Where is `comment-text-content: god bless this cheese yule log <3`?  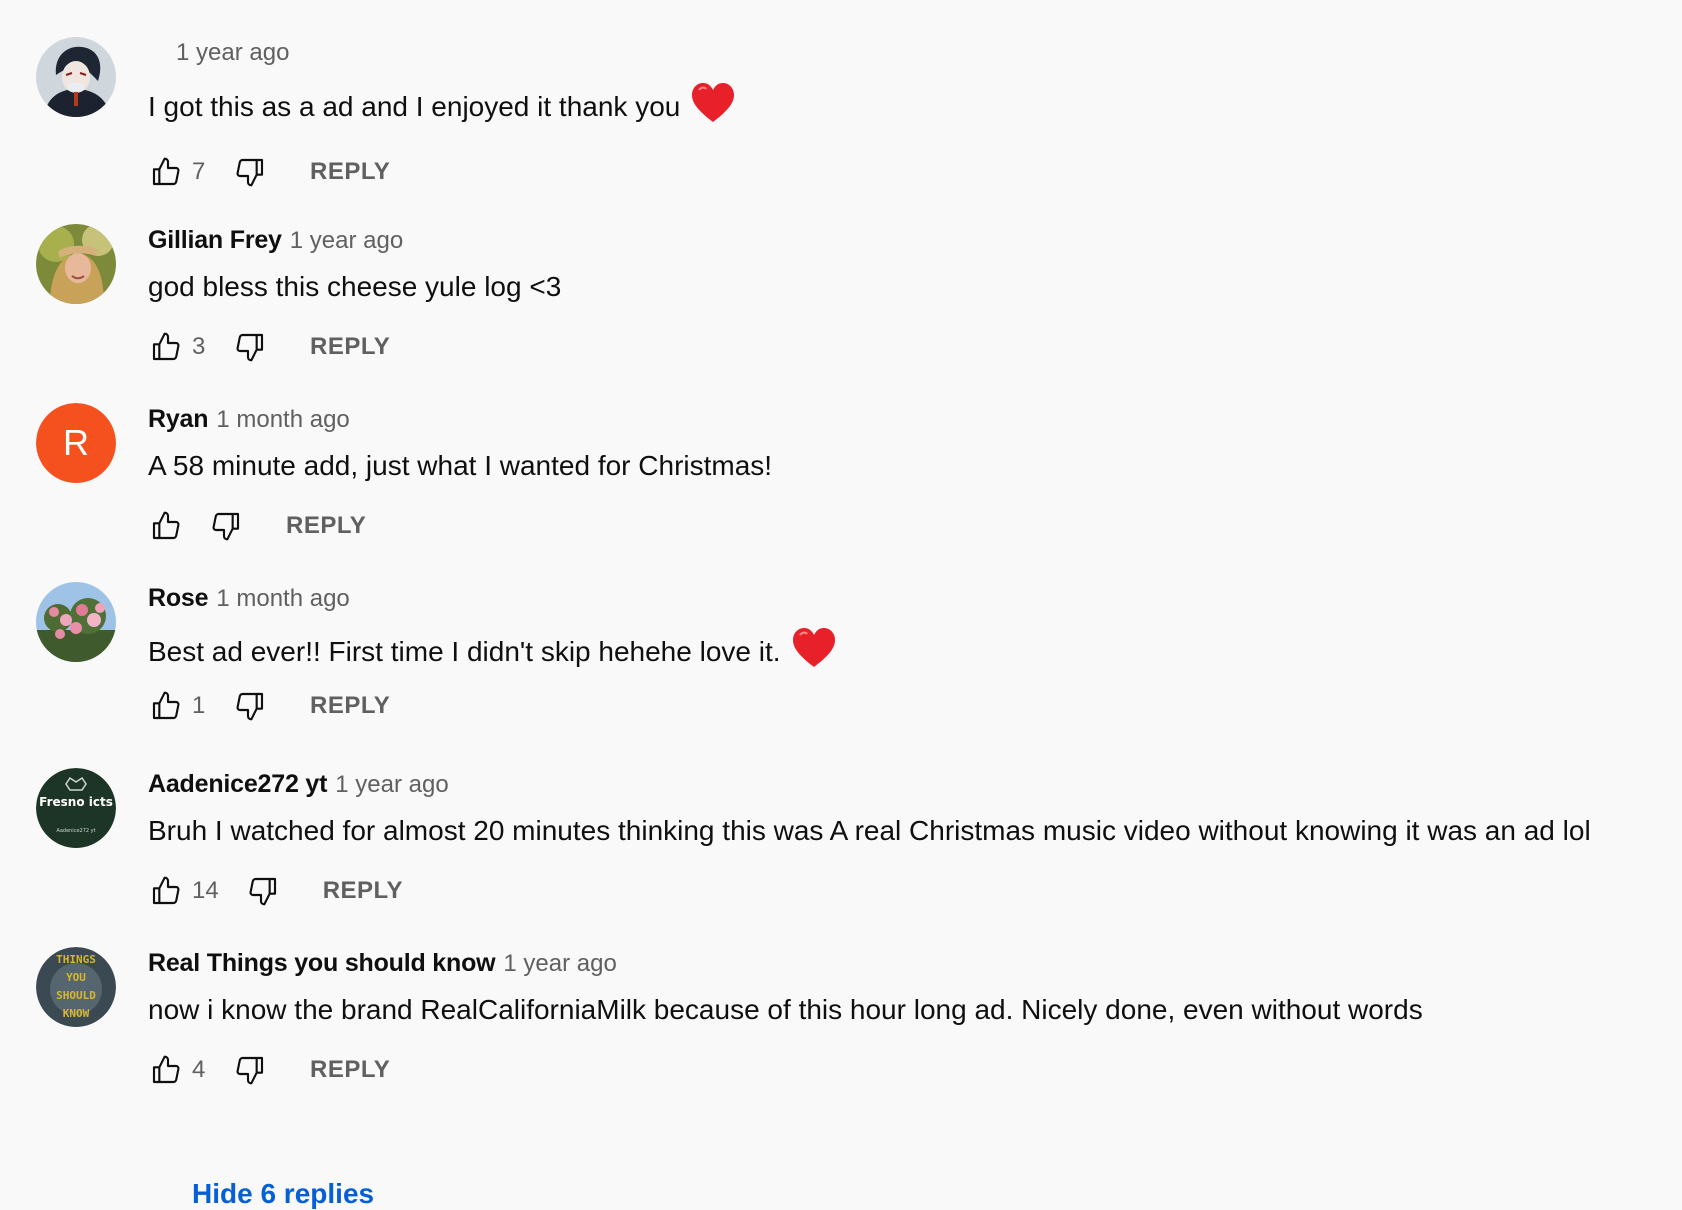 comment-text-content: god bless this cheese yule log <3 is located at coordinates (355, 286).